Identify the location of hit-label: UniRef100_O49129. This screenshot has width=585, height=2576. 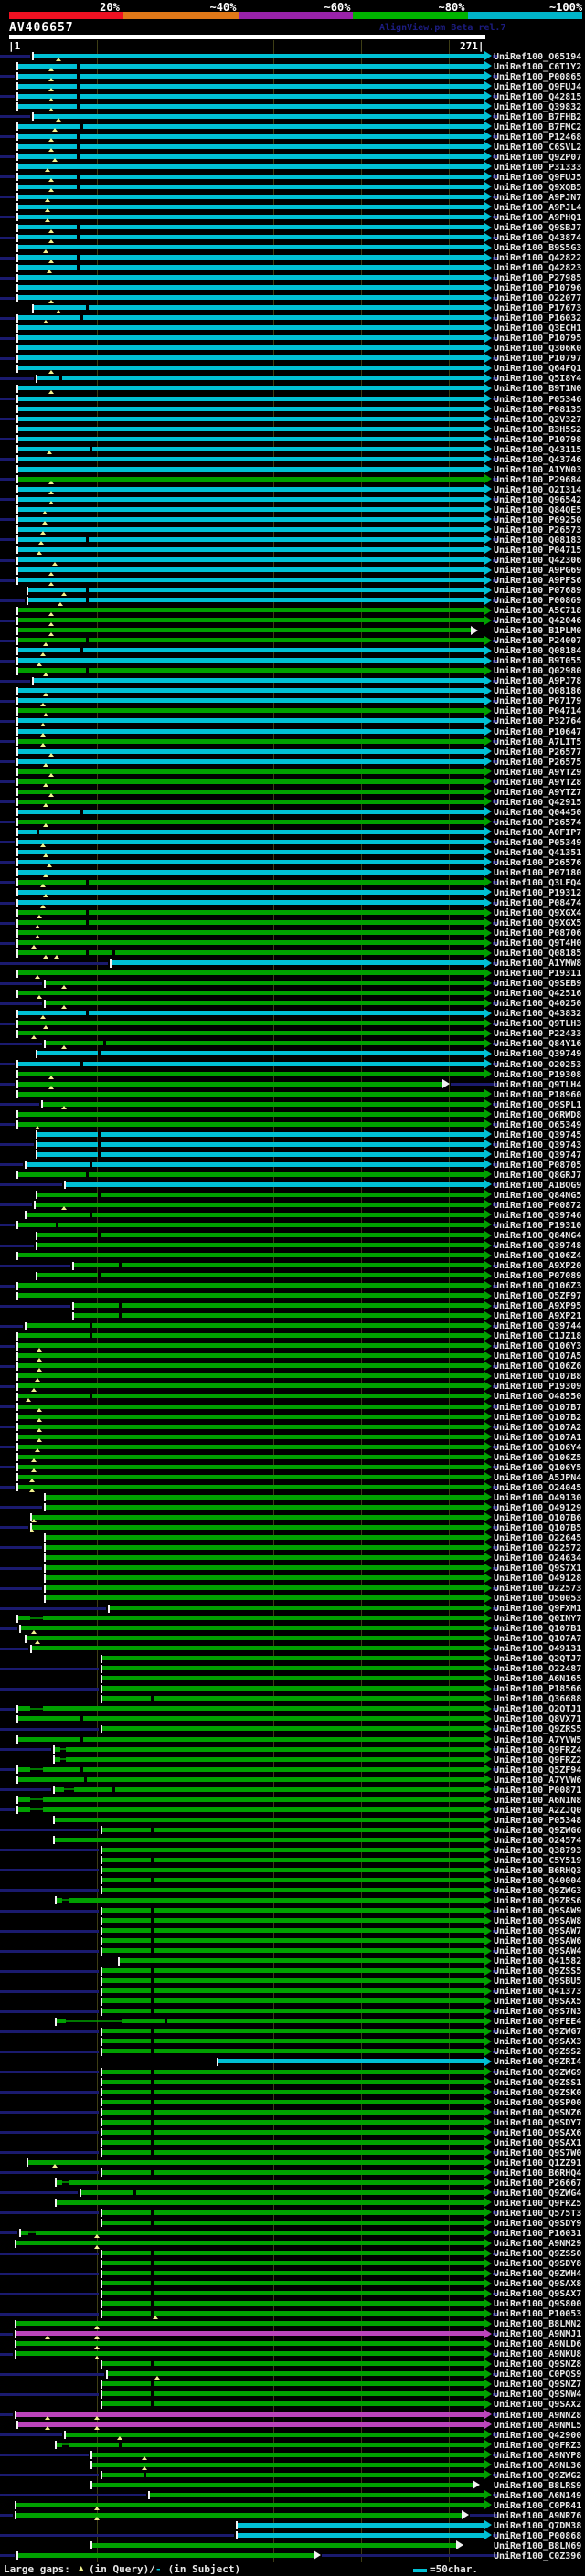
(538, 1508).